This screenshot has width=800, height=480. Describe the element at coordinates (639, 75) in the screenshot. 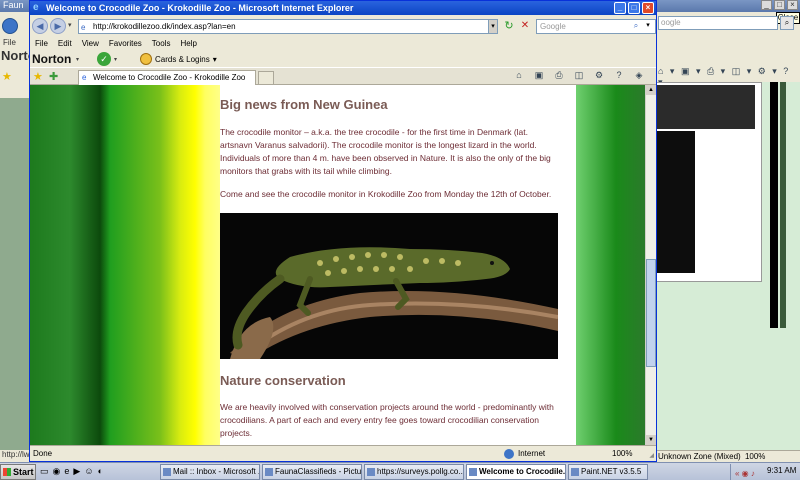

I see `research-icon: ◈` at that location.